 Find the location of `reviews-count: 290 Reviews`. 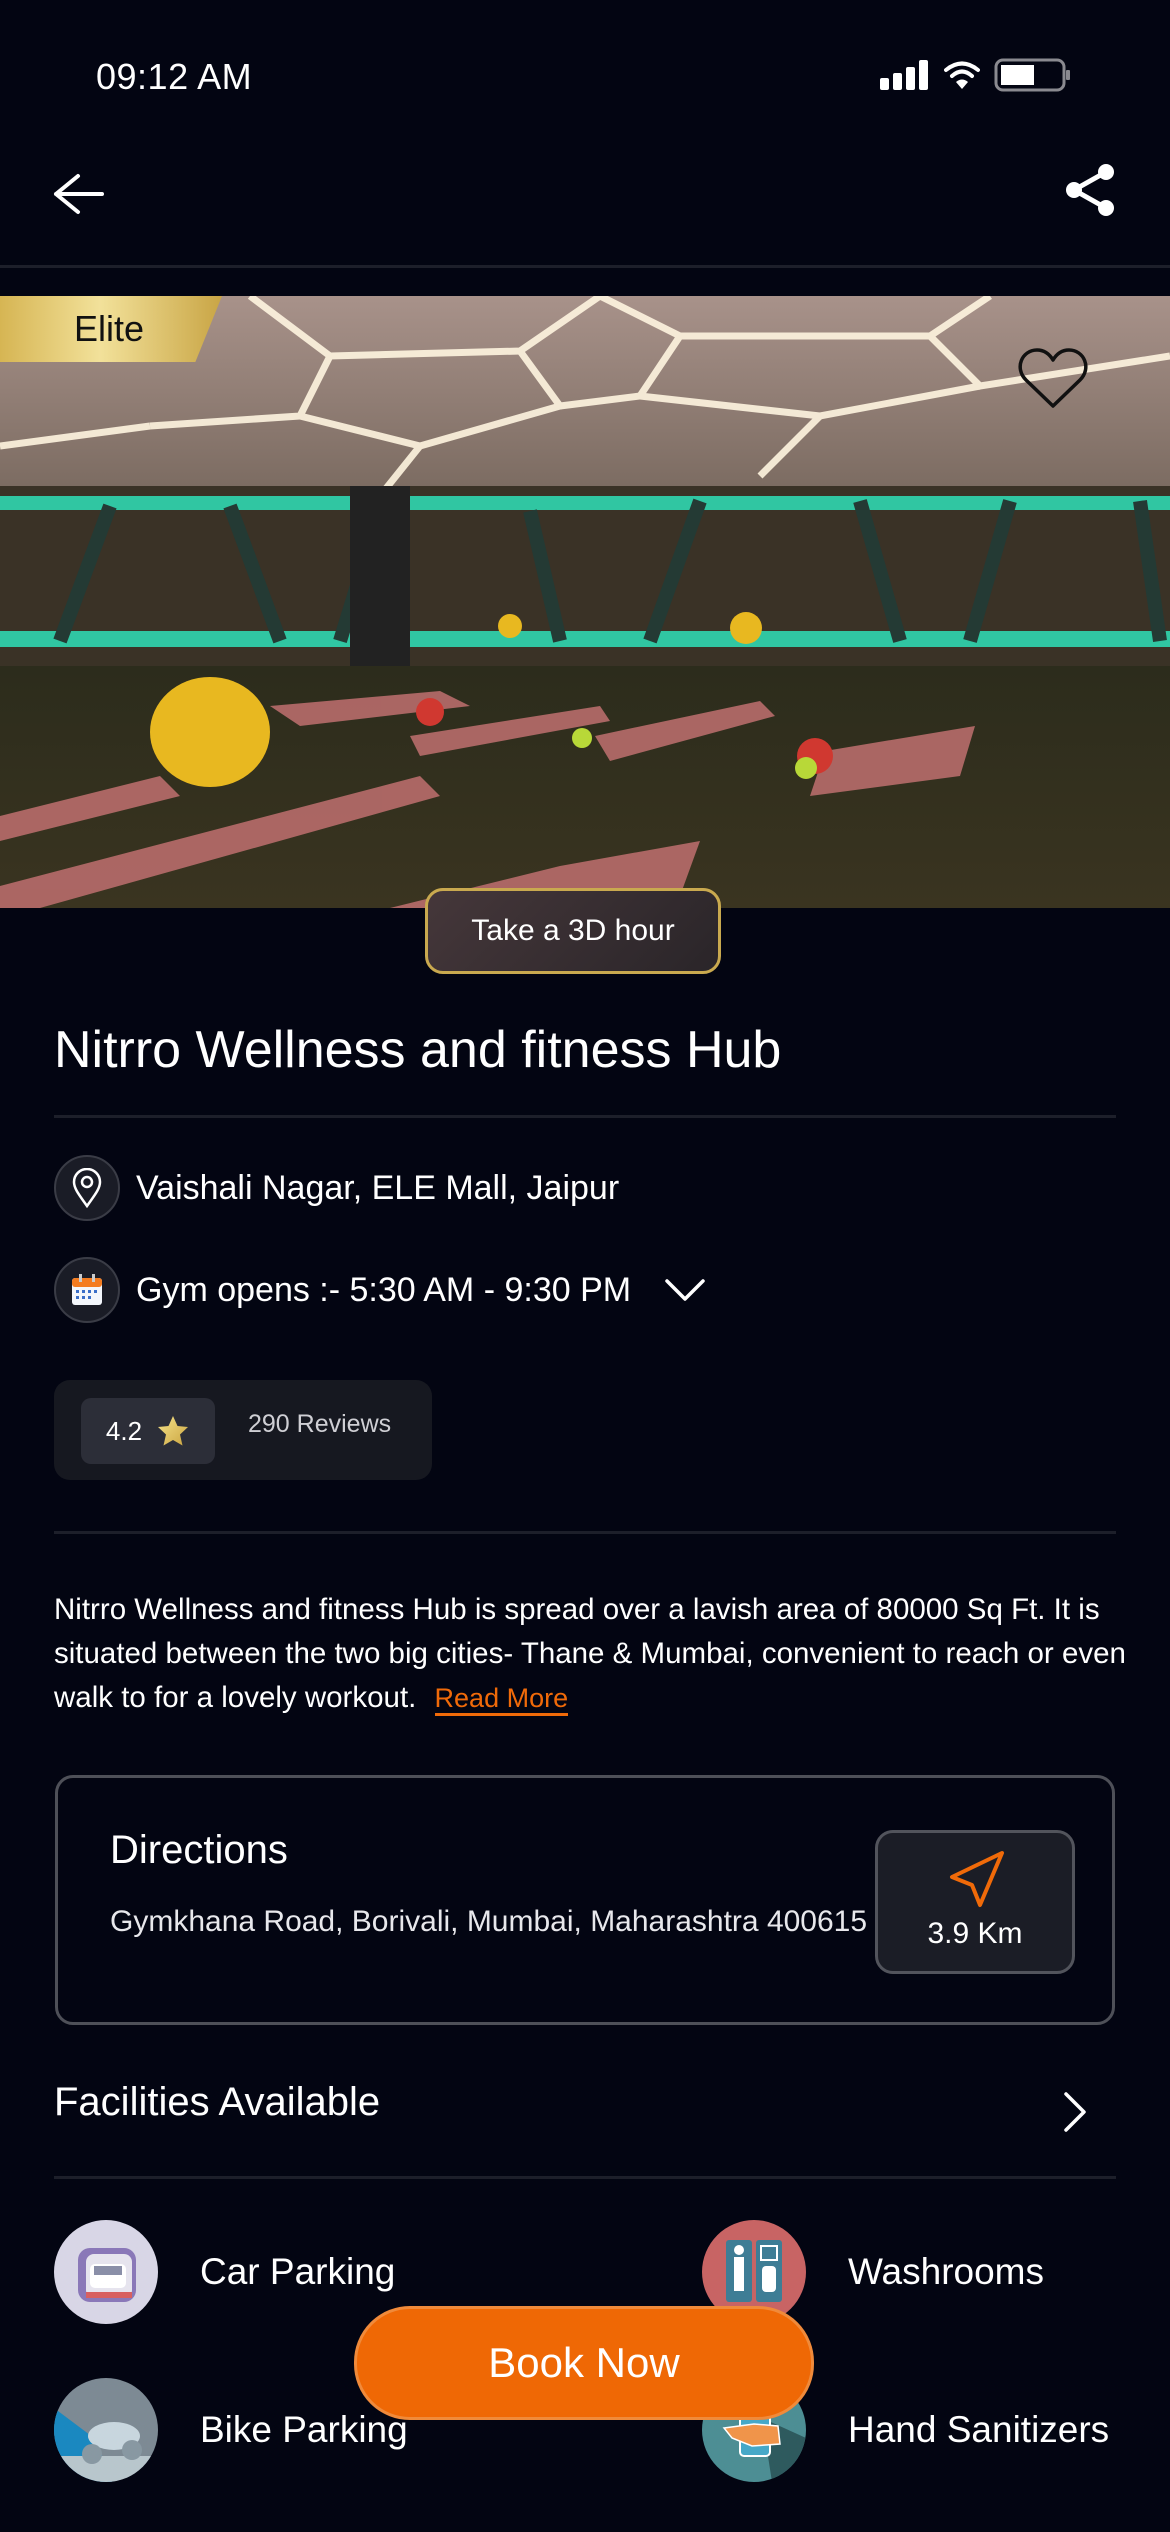

reviews-count: 290 Reviews is located at coordinates (319, 1424).